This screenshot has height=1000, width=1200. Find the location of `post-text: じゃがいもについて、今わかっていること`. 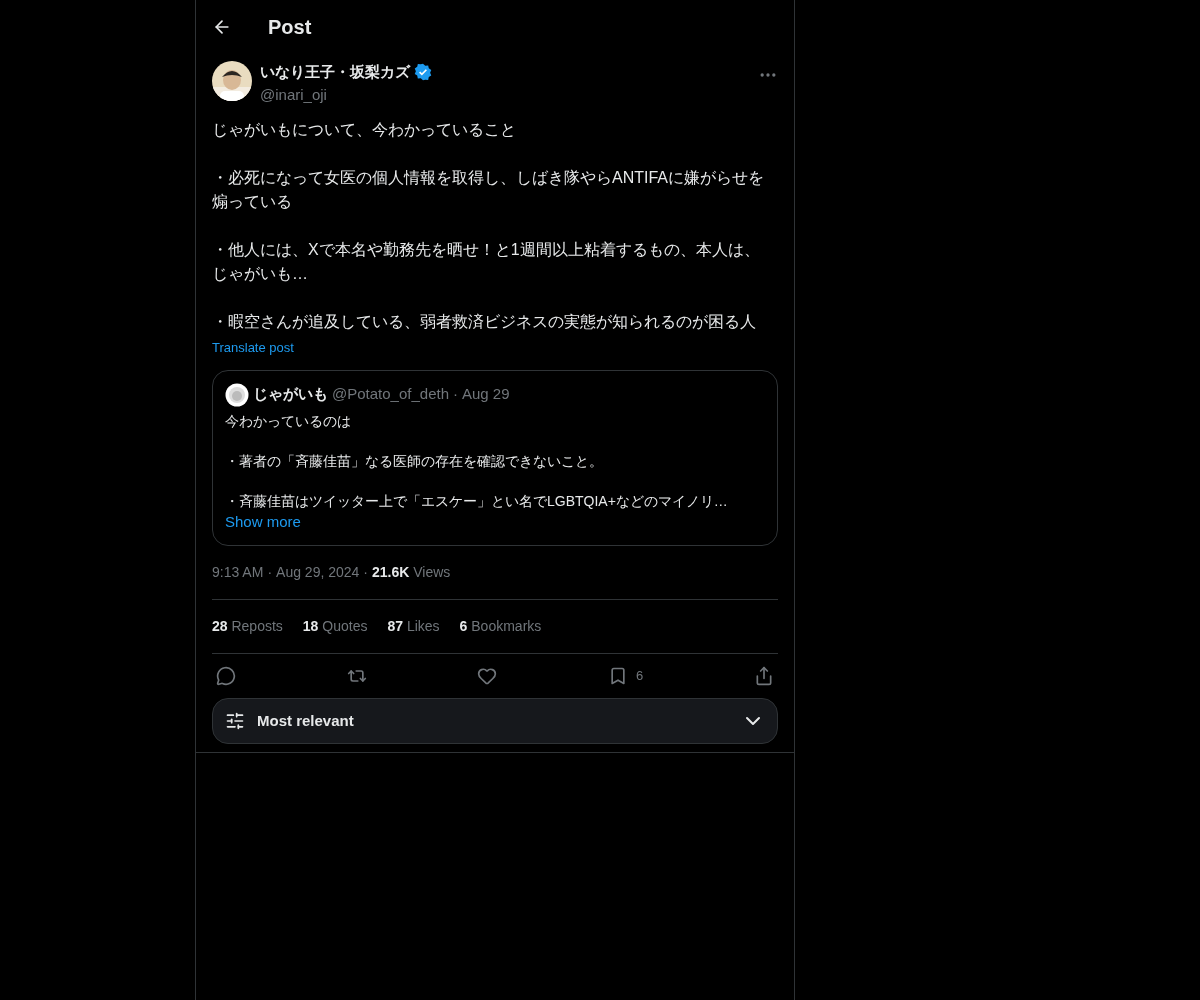

post-text: じゃがいもについて、今わかっていること is located at coordinates (364, 130).